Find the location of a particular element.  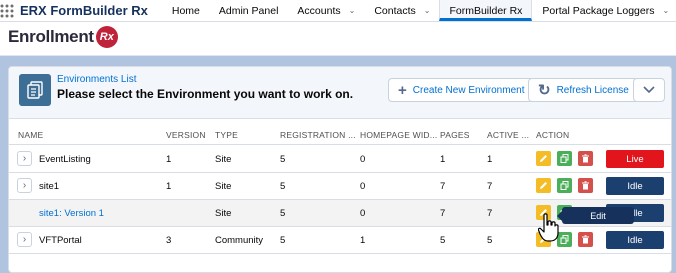

nav-item-admin-panel: Admin Panel is located at coordinates (248, 10).